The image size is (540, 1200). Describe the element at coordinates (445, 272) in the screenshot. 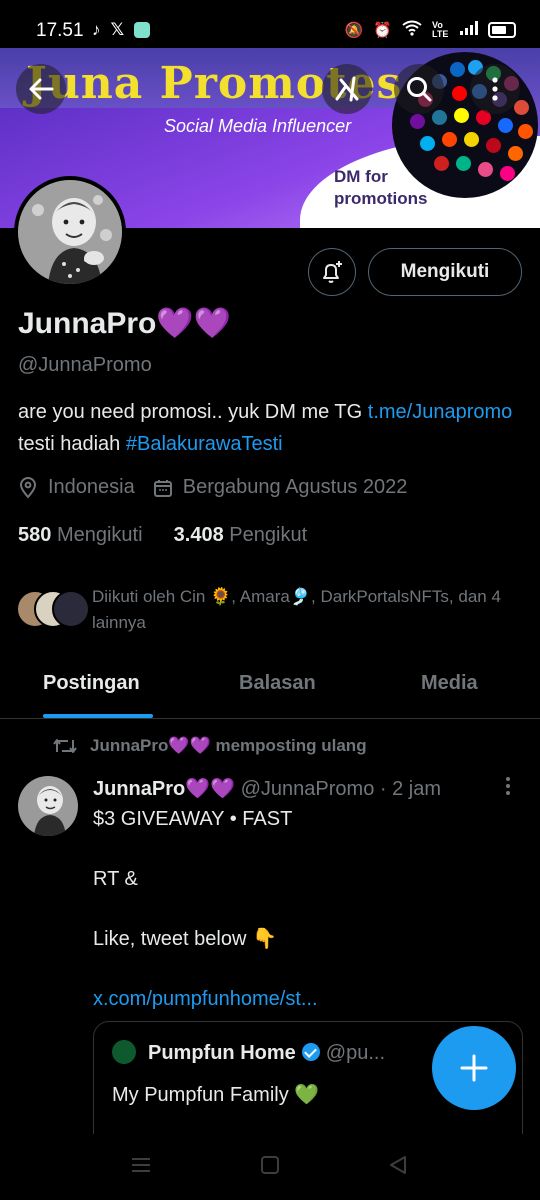

I see `following-button: Mengikuti` at that location.